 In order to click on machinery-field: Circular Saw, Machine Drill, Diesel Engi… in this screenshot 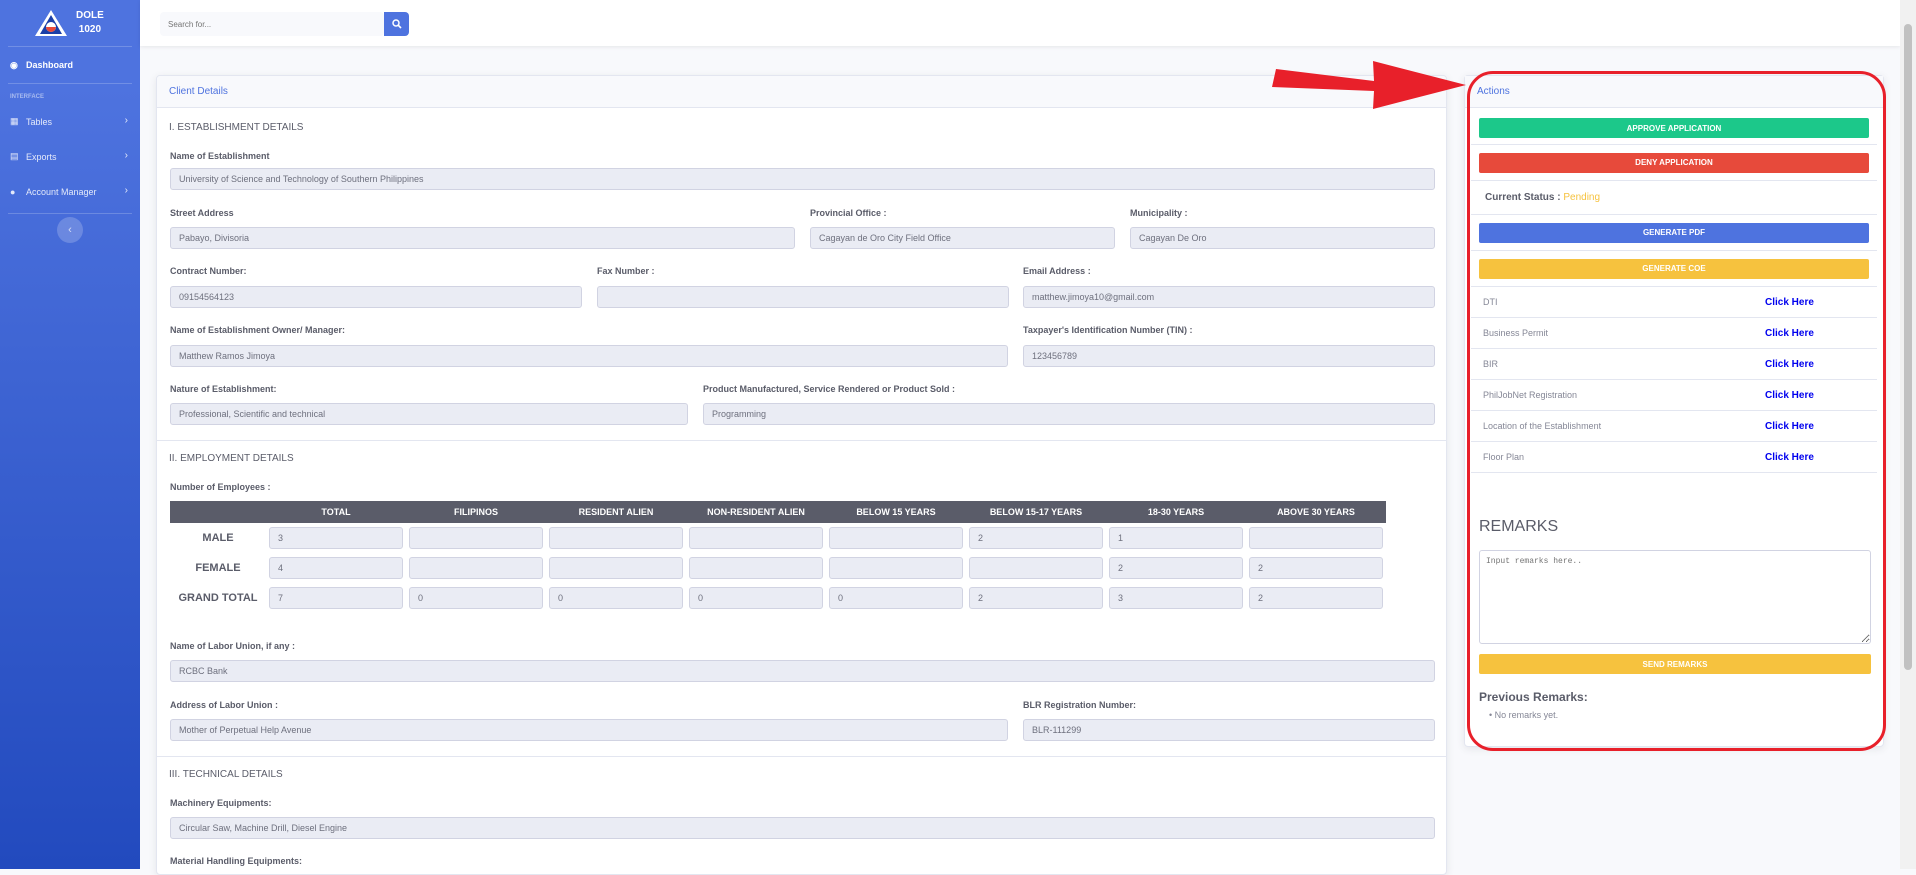, I will do `click(802, 828)`.